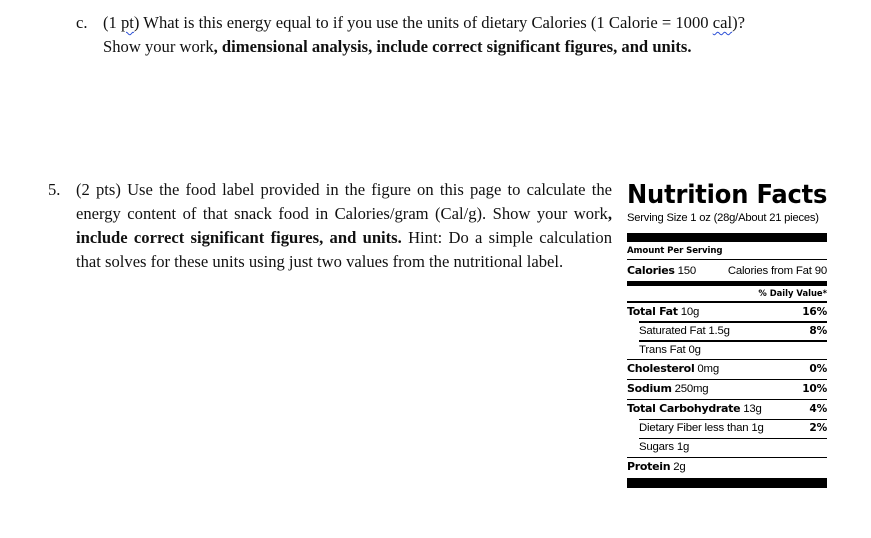 The image size is (871, 538). What do you see at coordinates (112, 22) in the screenshot?
I see `text-run: (1` at bounding box center [112, 22].